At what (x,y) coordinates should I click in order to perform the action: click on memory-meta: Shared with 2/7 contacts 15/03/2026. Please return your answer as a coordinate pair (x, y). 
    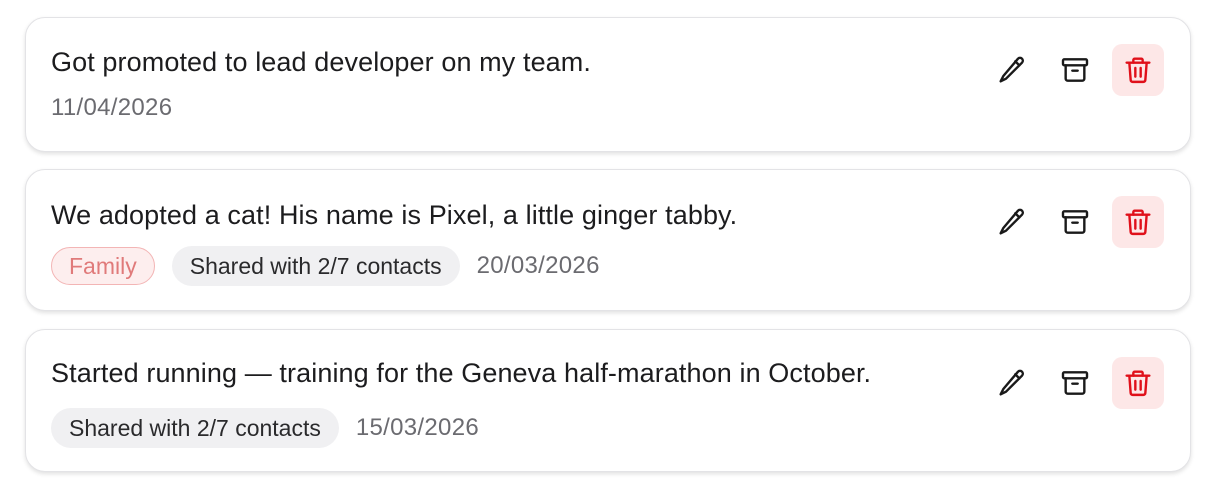
    Looking at the image, I should click on (265, 428).